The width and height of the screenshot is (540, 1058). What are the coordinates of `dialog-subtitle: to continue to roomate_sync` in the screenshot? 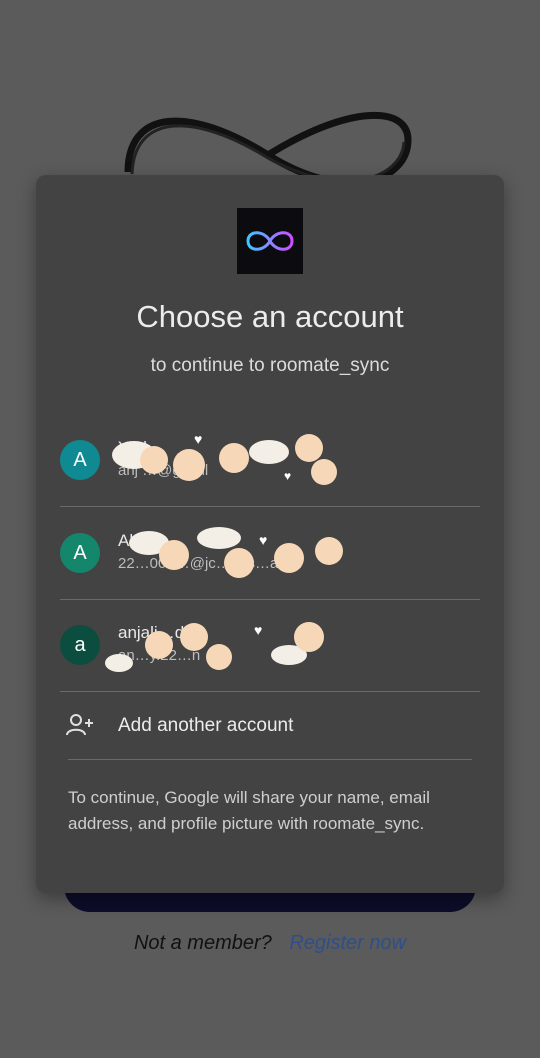 It's located at (270, 365).